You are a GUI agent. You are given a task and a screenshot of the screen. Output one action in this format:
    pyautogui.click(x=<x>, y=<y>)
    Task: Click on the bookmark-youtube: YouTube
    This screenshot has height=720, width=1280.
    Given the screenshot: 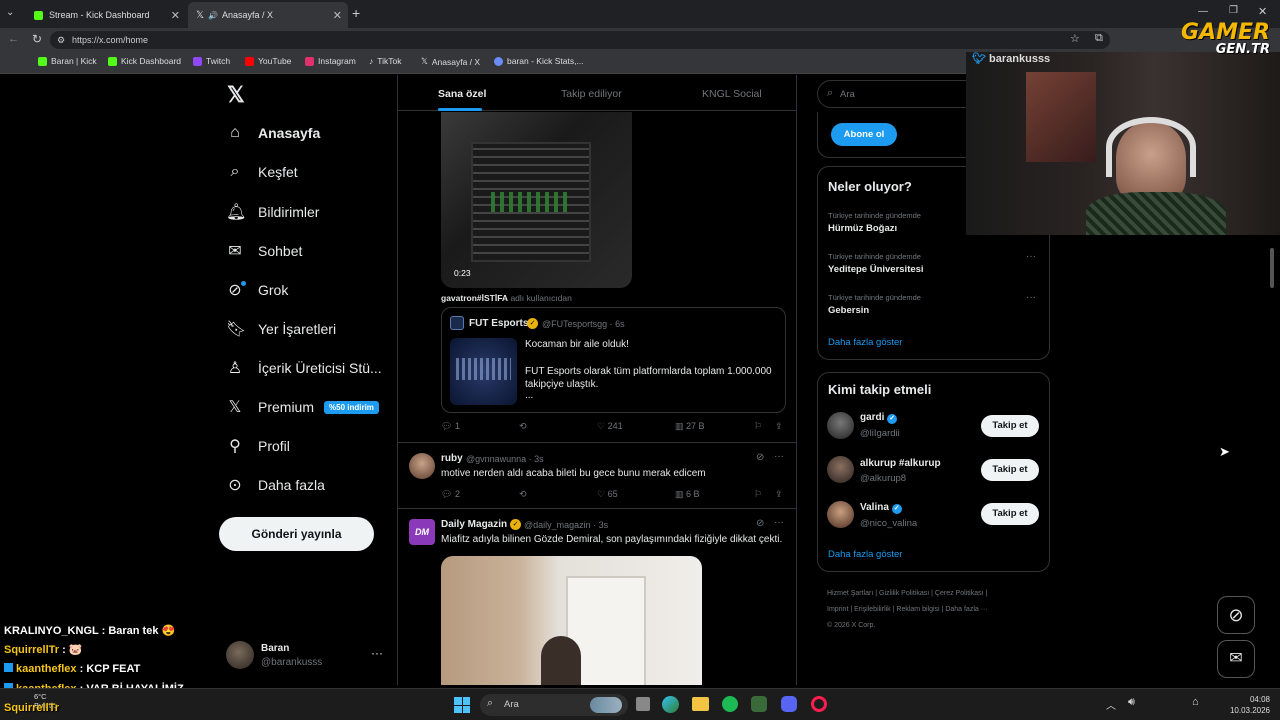 What is the action you would take?
    pyautogui.click(x=268, y=61)
    